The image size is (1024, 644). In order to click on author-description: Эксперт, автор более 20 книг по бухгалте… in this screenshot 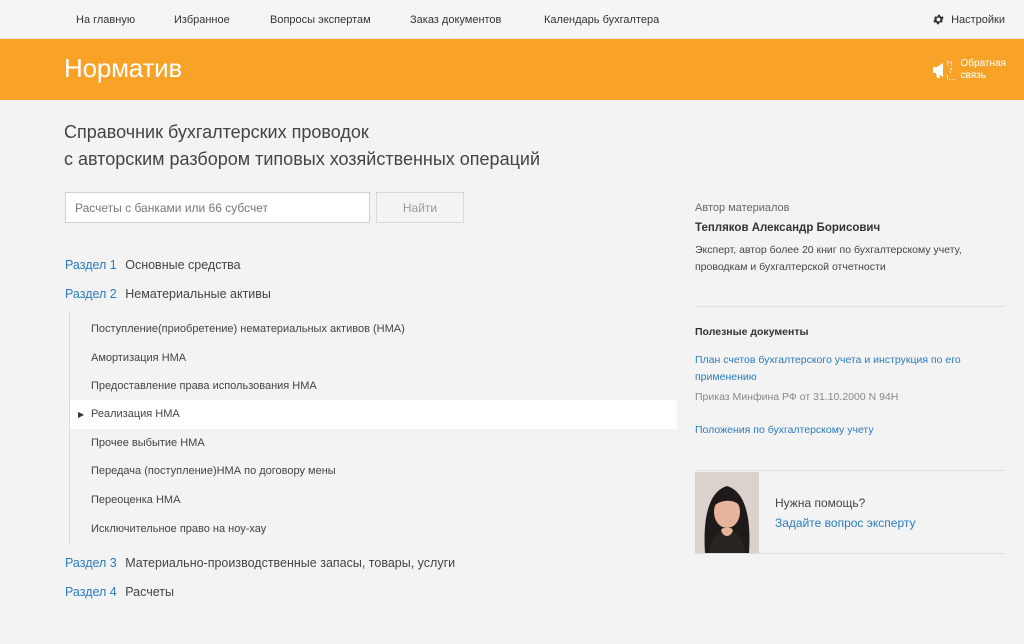, I will do `click(828, 258)`.